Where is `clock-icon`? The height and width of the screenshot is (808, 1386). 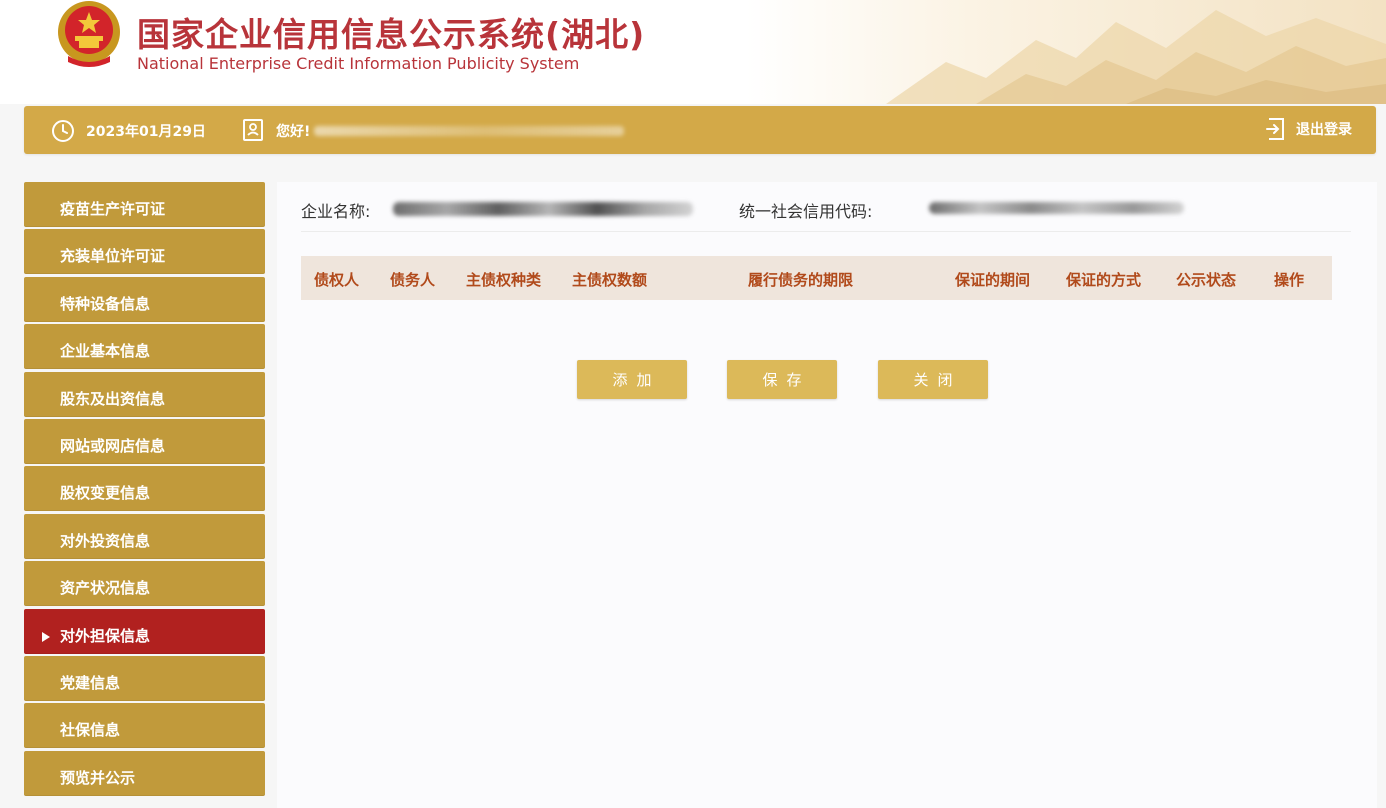 clock-icon is located at coordinates (63, 131).